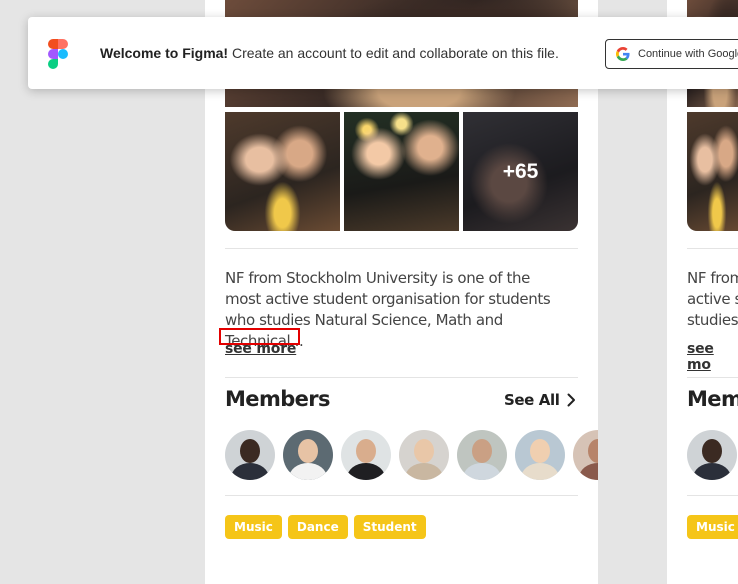 The width and height of the screenshot is (738, 584). I want to click on tag-student: Student, so click(389, 527).